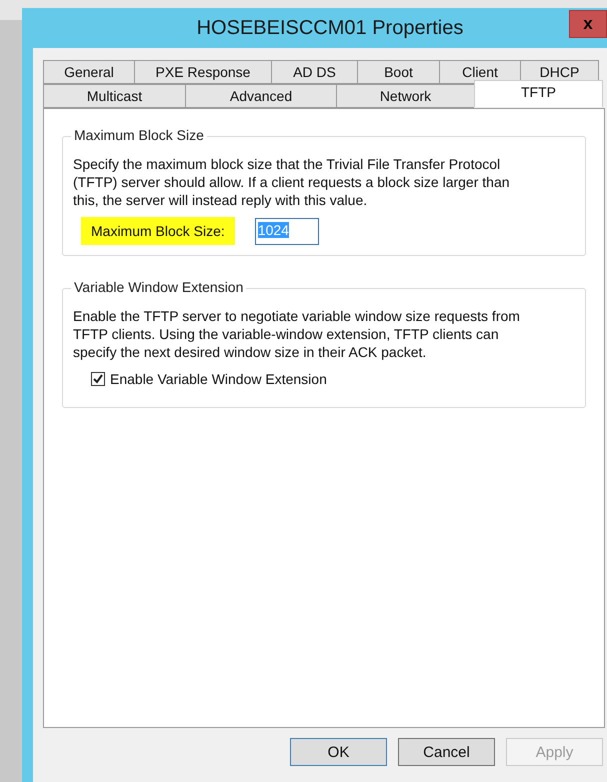 Image resolution: width=607 pixels, height=782 pixels. Describe the element at coordinates (405, 96) in the screenshot. I see `tab: Network` at that location.